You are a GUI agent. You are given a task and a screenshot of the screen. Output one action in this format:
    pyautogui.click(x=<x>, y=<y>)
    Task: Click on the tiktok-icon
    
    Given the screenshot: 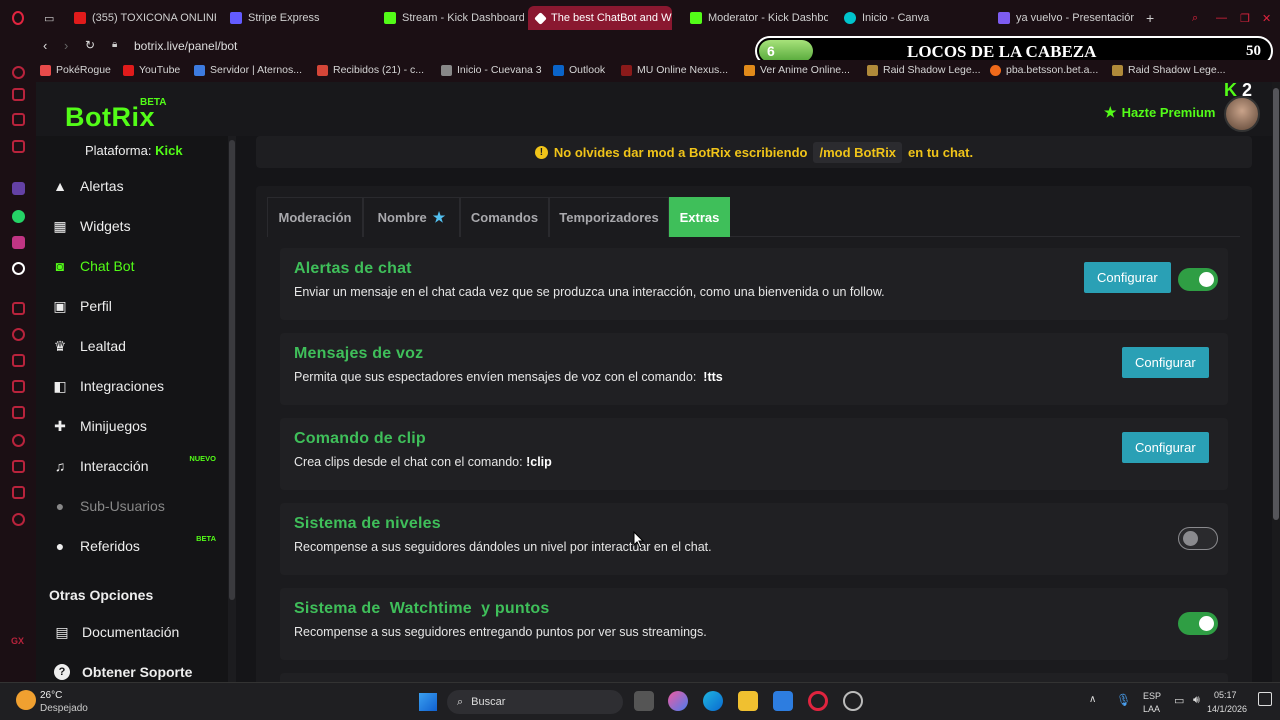 What is the action you would take?
    pyautogui.click(x=18, y=268)
    